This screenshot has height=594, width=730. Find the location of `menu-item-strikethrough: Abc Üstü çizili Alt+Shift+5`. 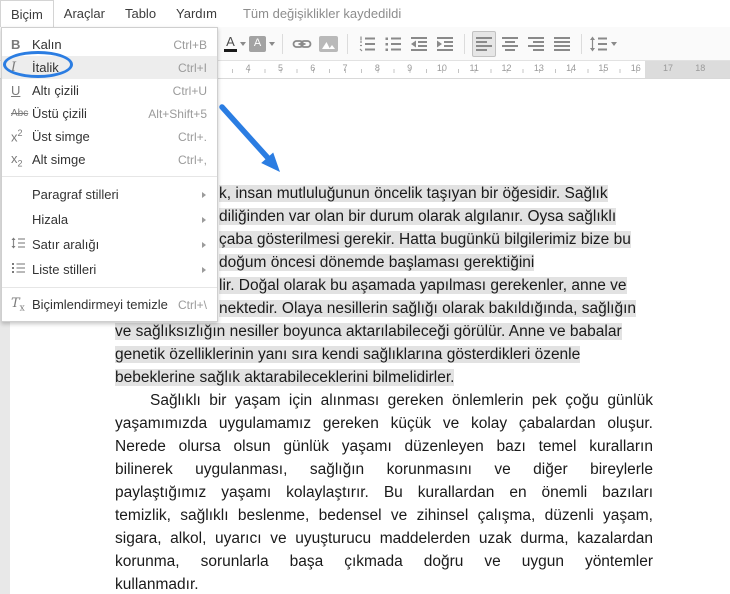

menu-item-strikethrough: Abc Üstü çizili Alt+Shift+5 is located at coordinates (109, 113).